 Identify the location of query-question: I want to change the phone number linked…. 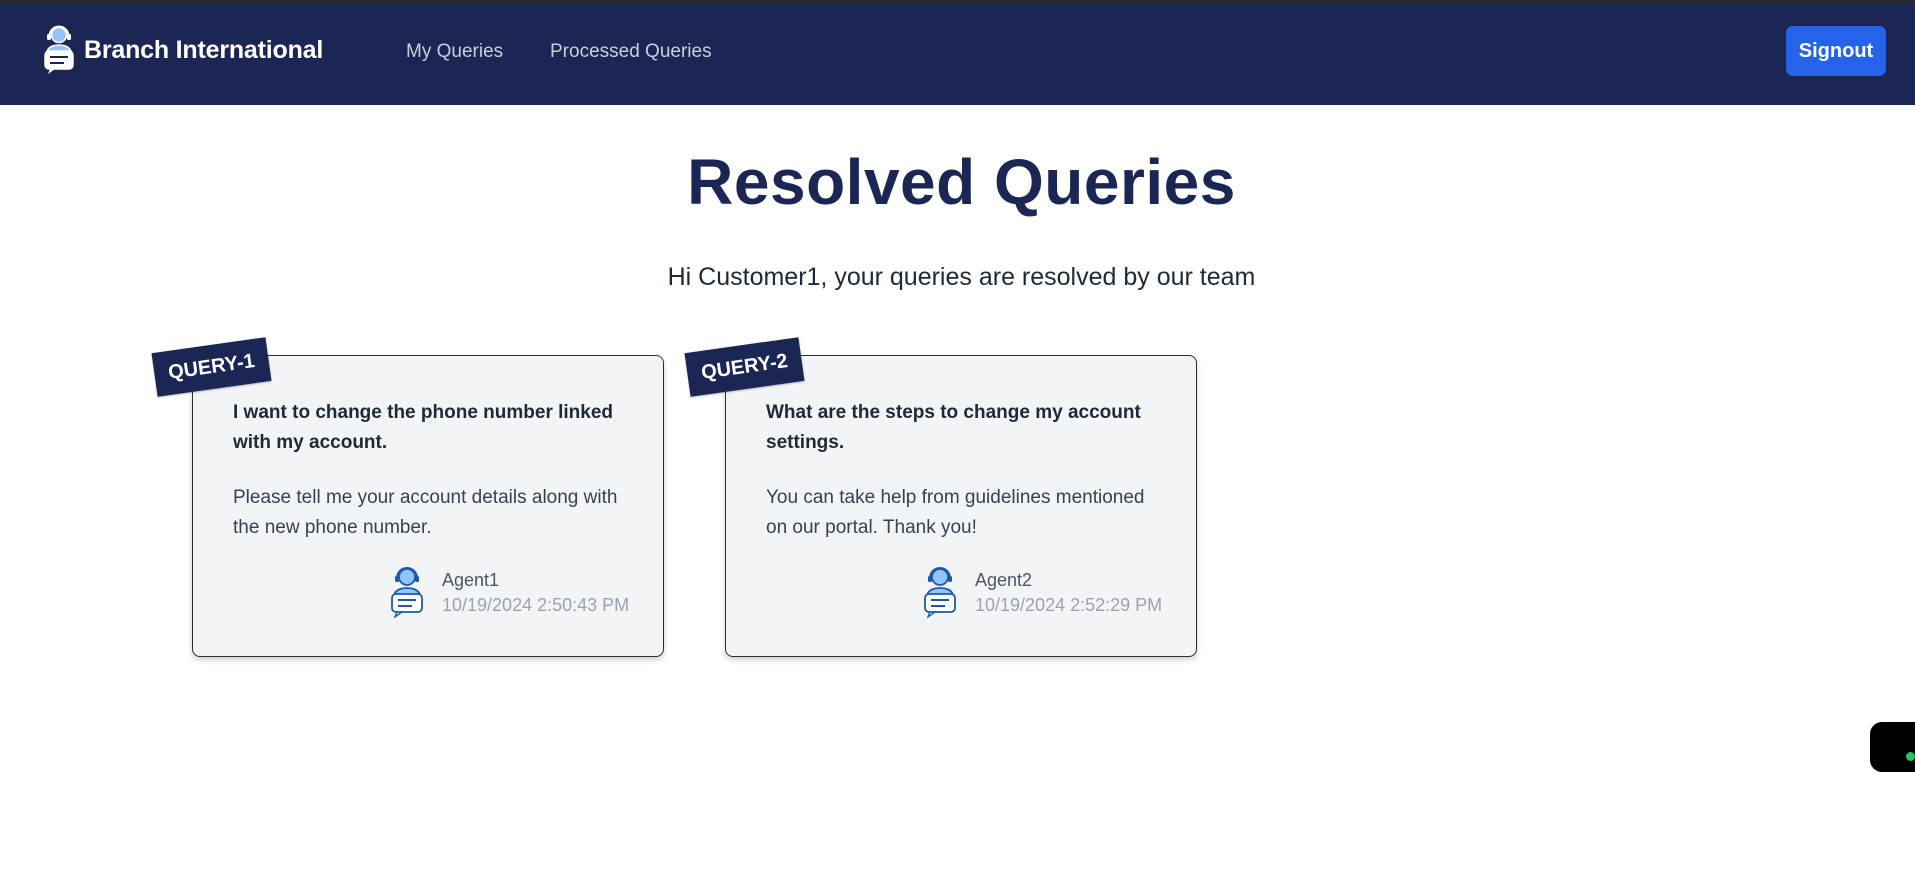
(423, 427).